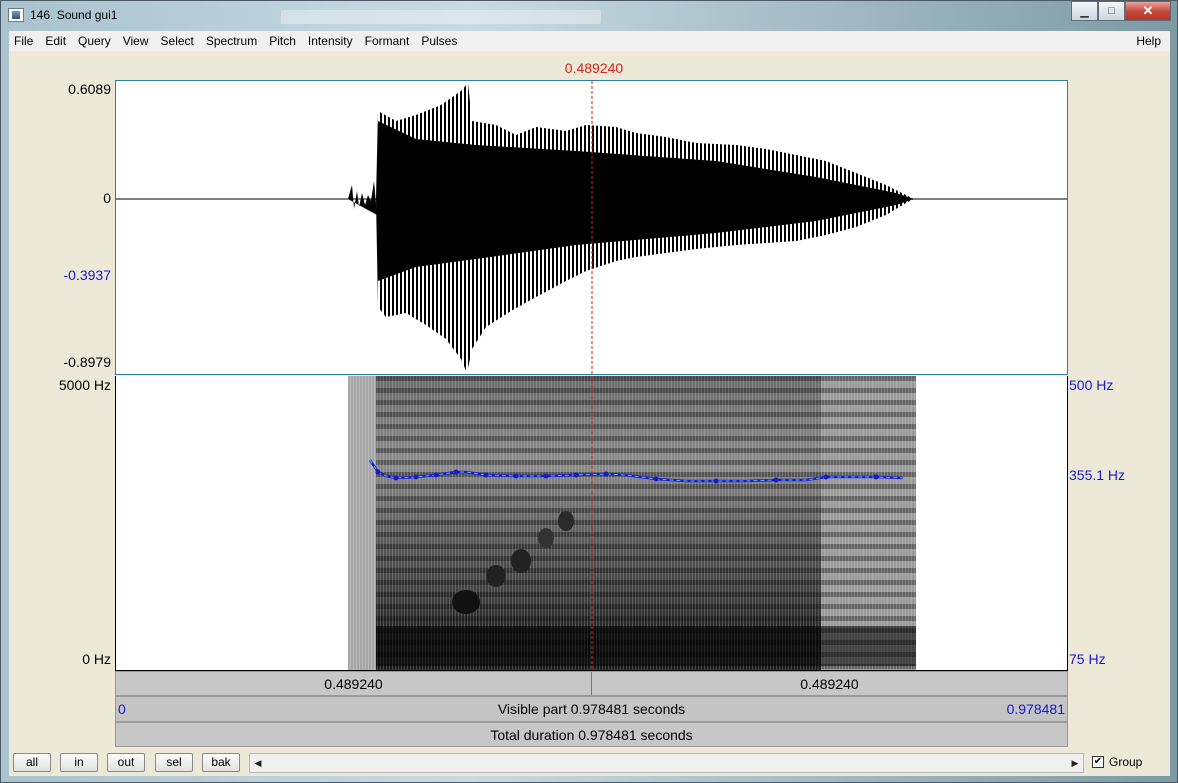 The image size is (1178, 783). Describe the element at coordinates (1084, 11) in the screenshot. I see `minimize-button: ▁` at that location.